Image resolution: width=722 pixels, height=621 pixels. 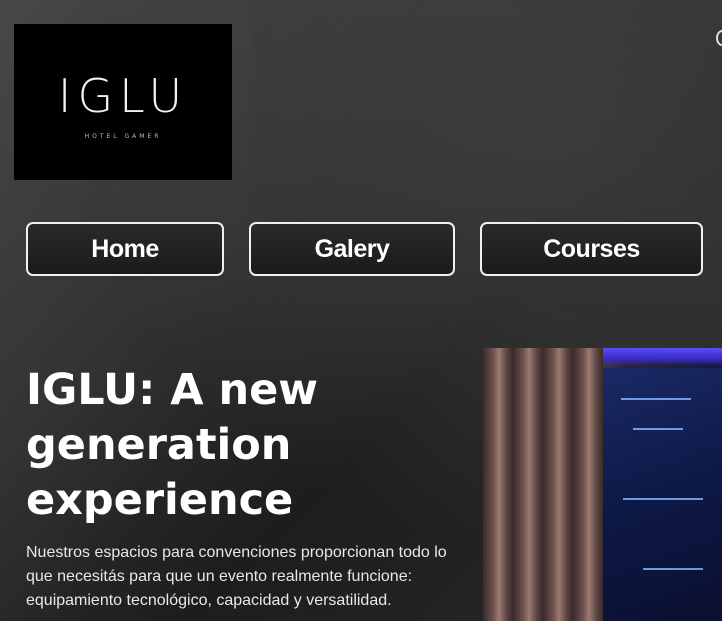 I want to click on screen-glow, so click(x=662, y=357).